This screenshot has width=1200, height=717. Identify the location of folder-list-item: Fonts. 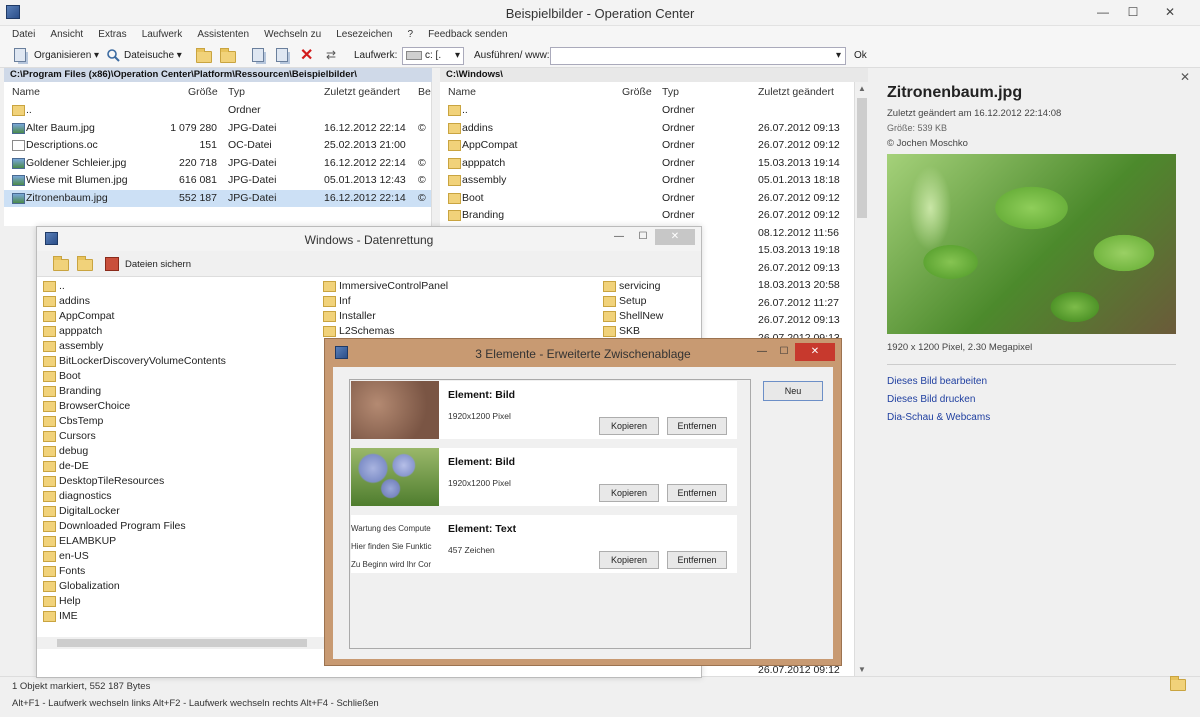
(64, 571).